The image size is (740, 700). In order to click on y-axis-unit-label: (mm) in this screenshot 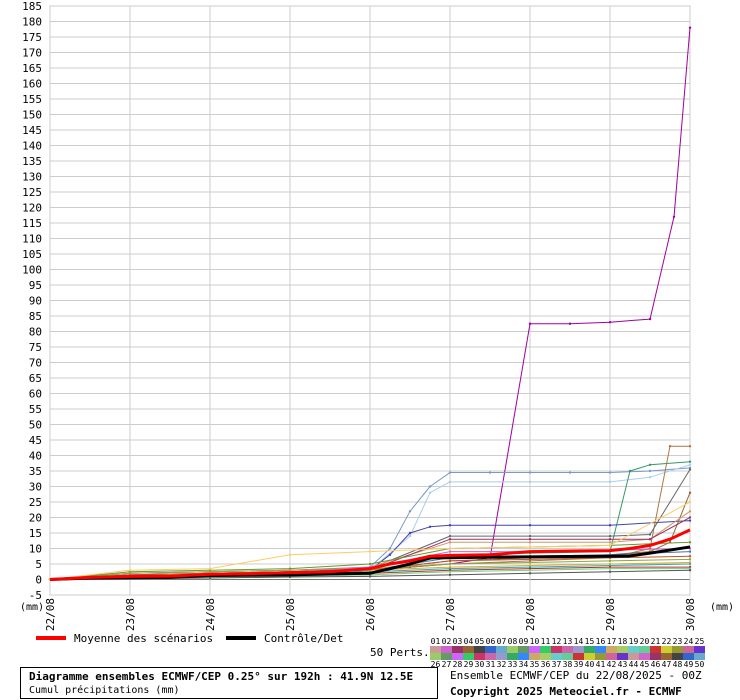, I will do `click(32, 607)`.